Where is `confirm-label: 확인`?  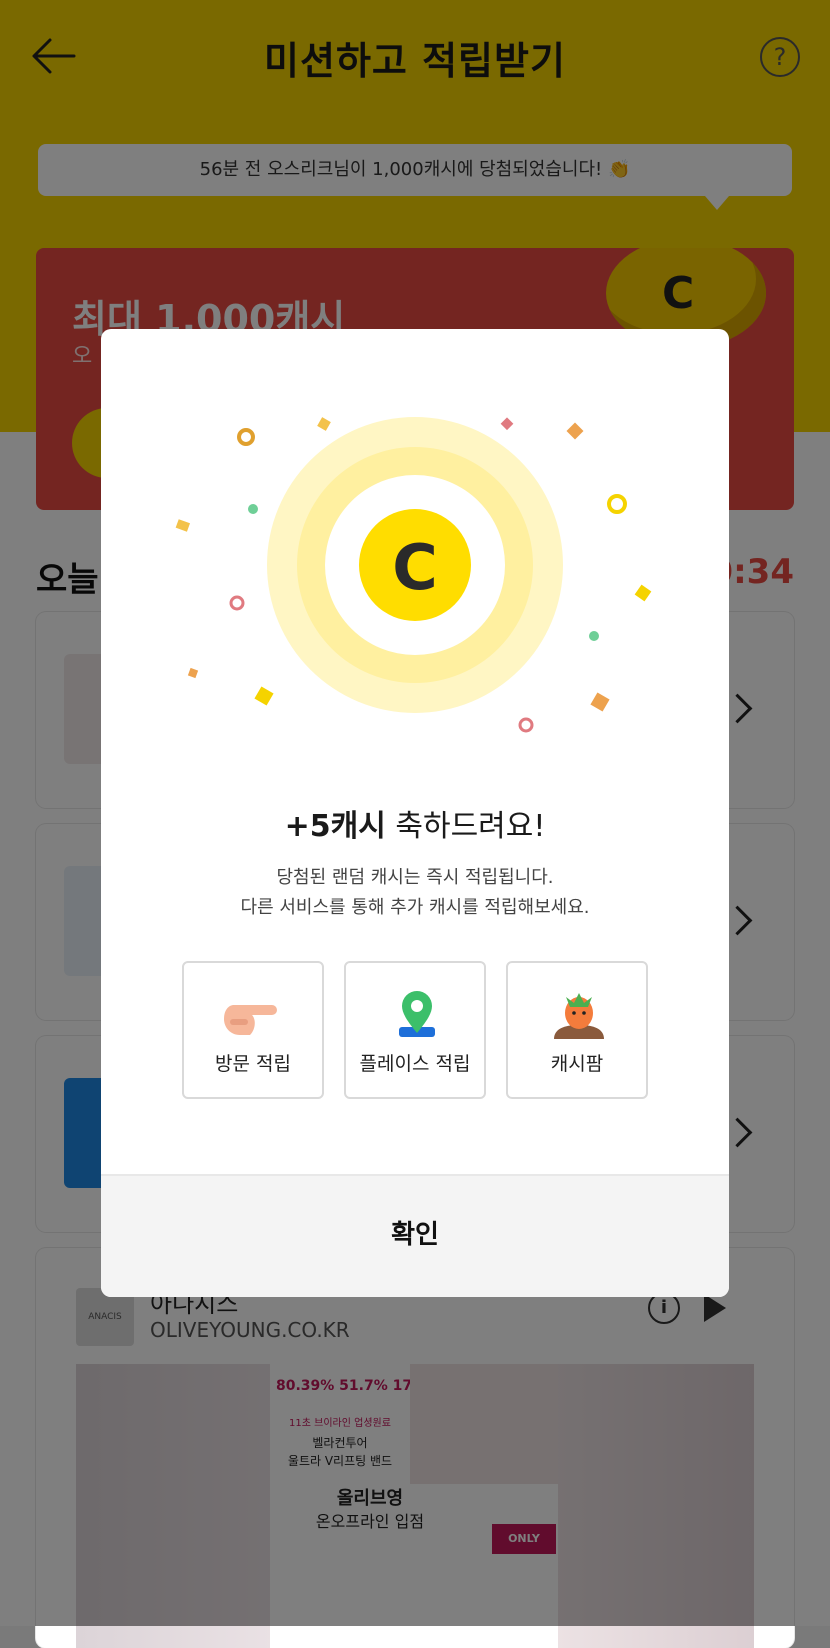
confirm-label: 확인 is located at coordinates (415, 1235).